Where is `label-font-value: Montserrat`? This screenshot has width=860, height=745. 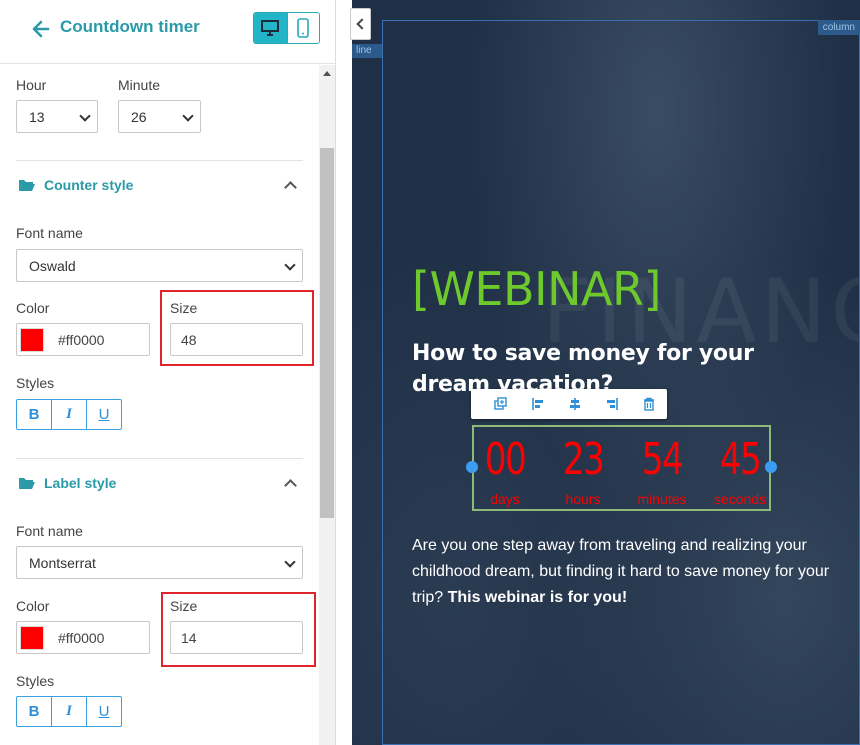
label-font-value: Montserrat is located at coordinates (62, 562).